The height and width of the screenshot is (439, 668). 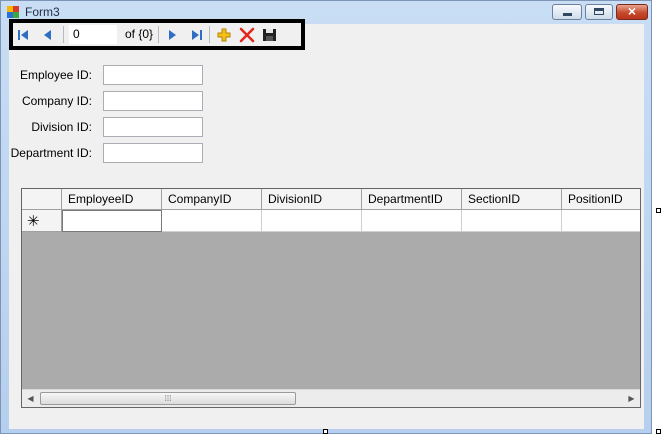 What do you see at coordinates (212, 199) in the screenshot?
I see `column-header-companyid: CompanyID` at bounding box center [212, 199].